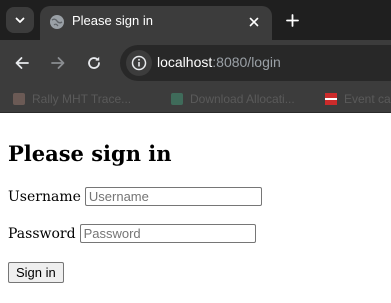 This screenshot has height=303, width=391. I want to click on site-info-button, so click(139, 63).